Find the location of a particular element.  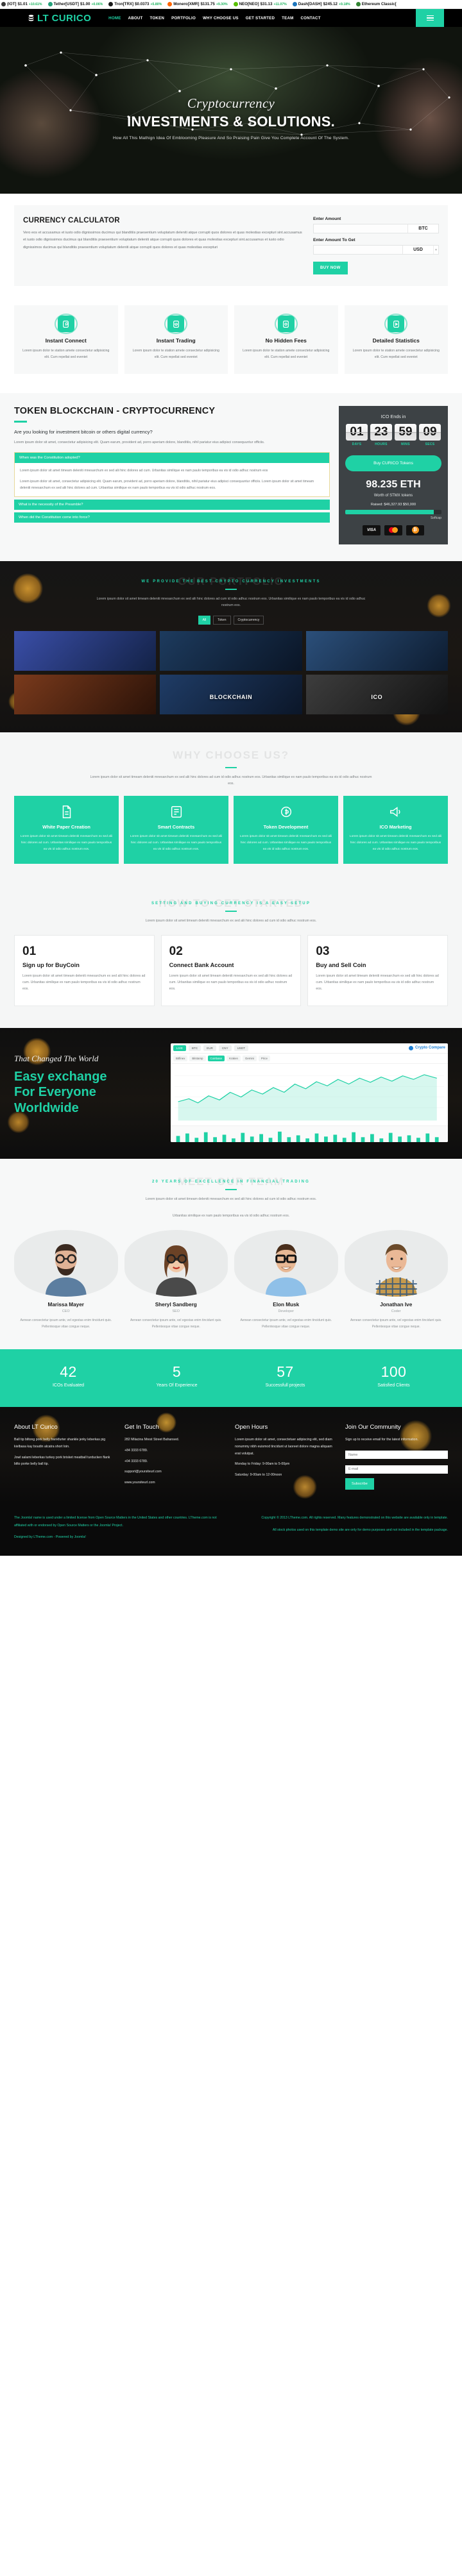

chip-price: Price is located at coordinates (264, 1058).